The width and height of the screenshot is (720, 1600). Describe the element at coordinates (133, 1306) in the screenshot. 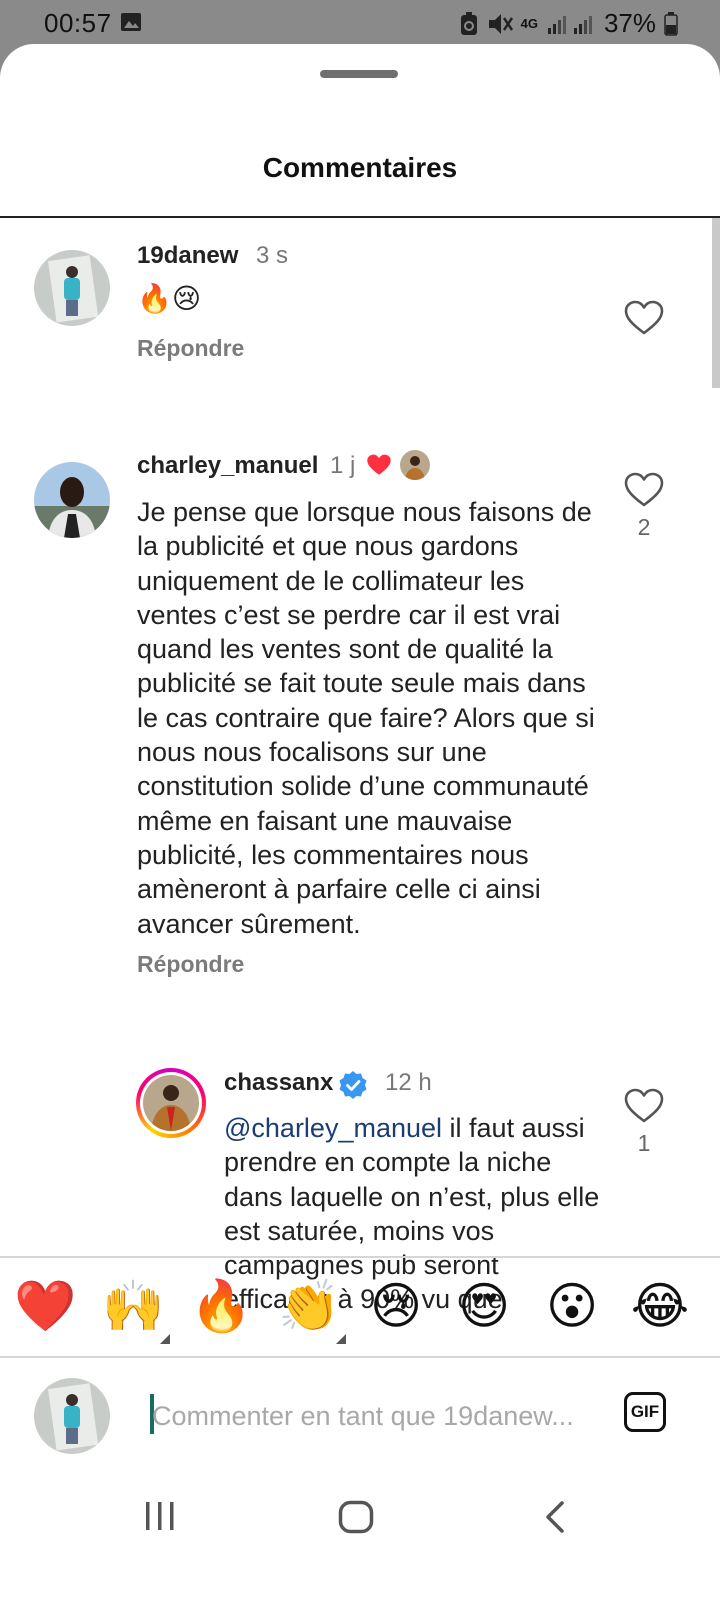

I see `reaction-raised-hands: 🙌` at that location.